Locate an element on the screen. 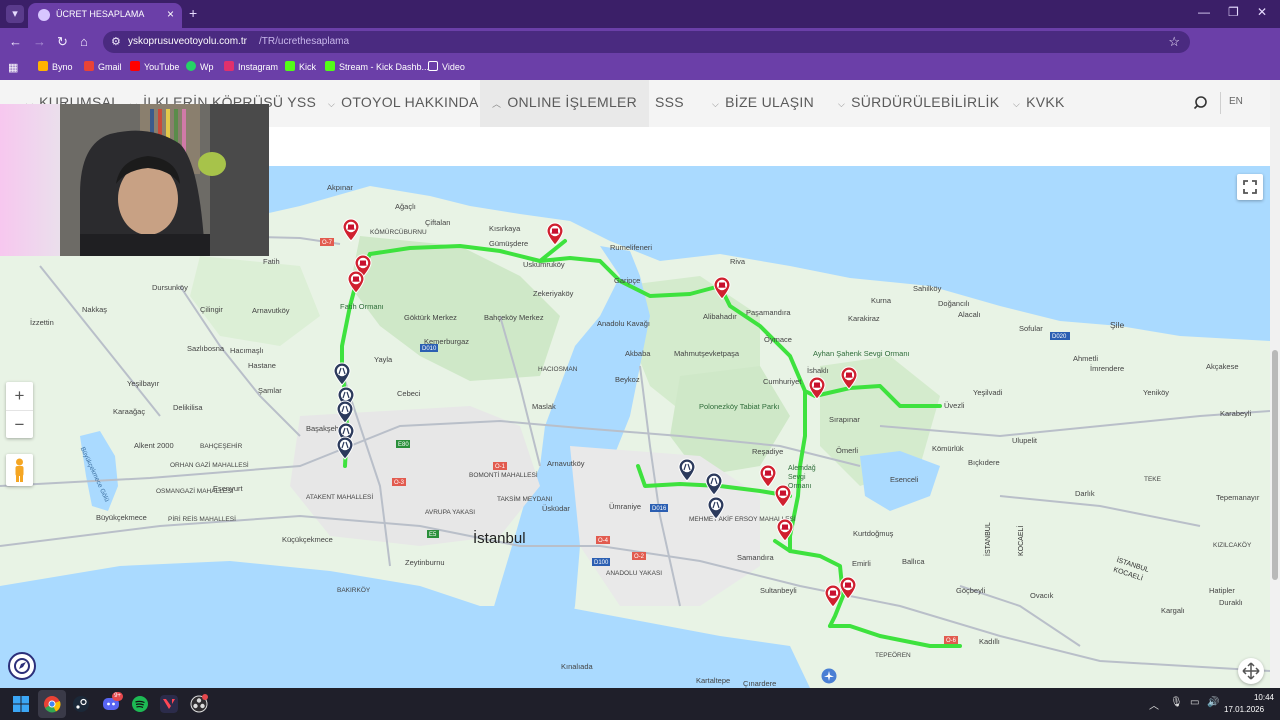 This screenshot has width=1280, height=720. url-host: yskoprusuveotoyolu.com.tr is located at coordinates (187, 41).